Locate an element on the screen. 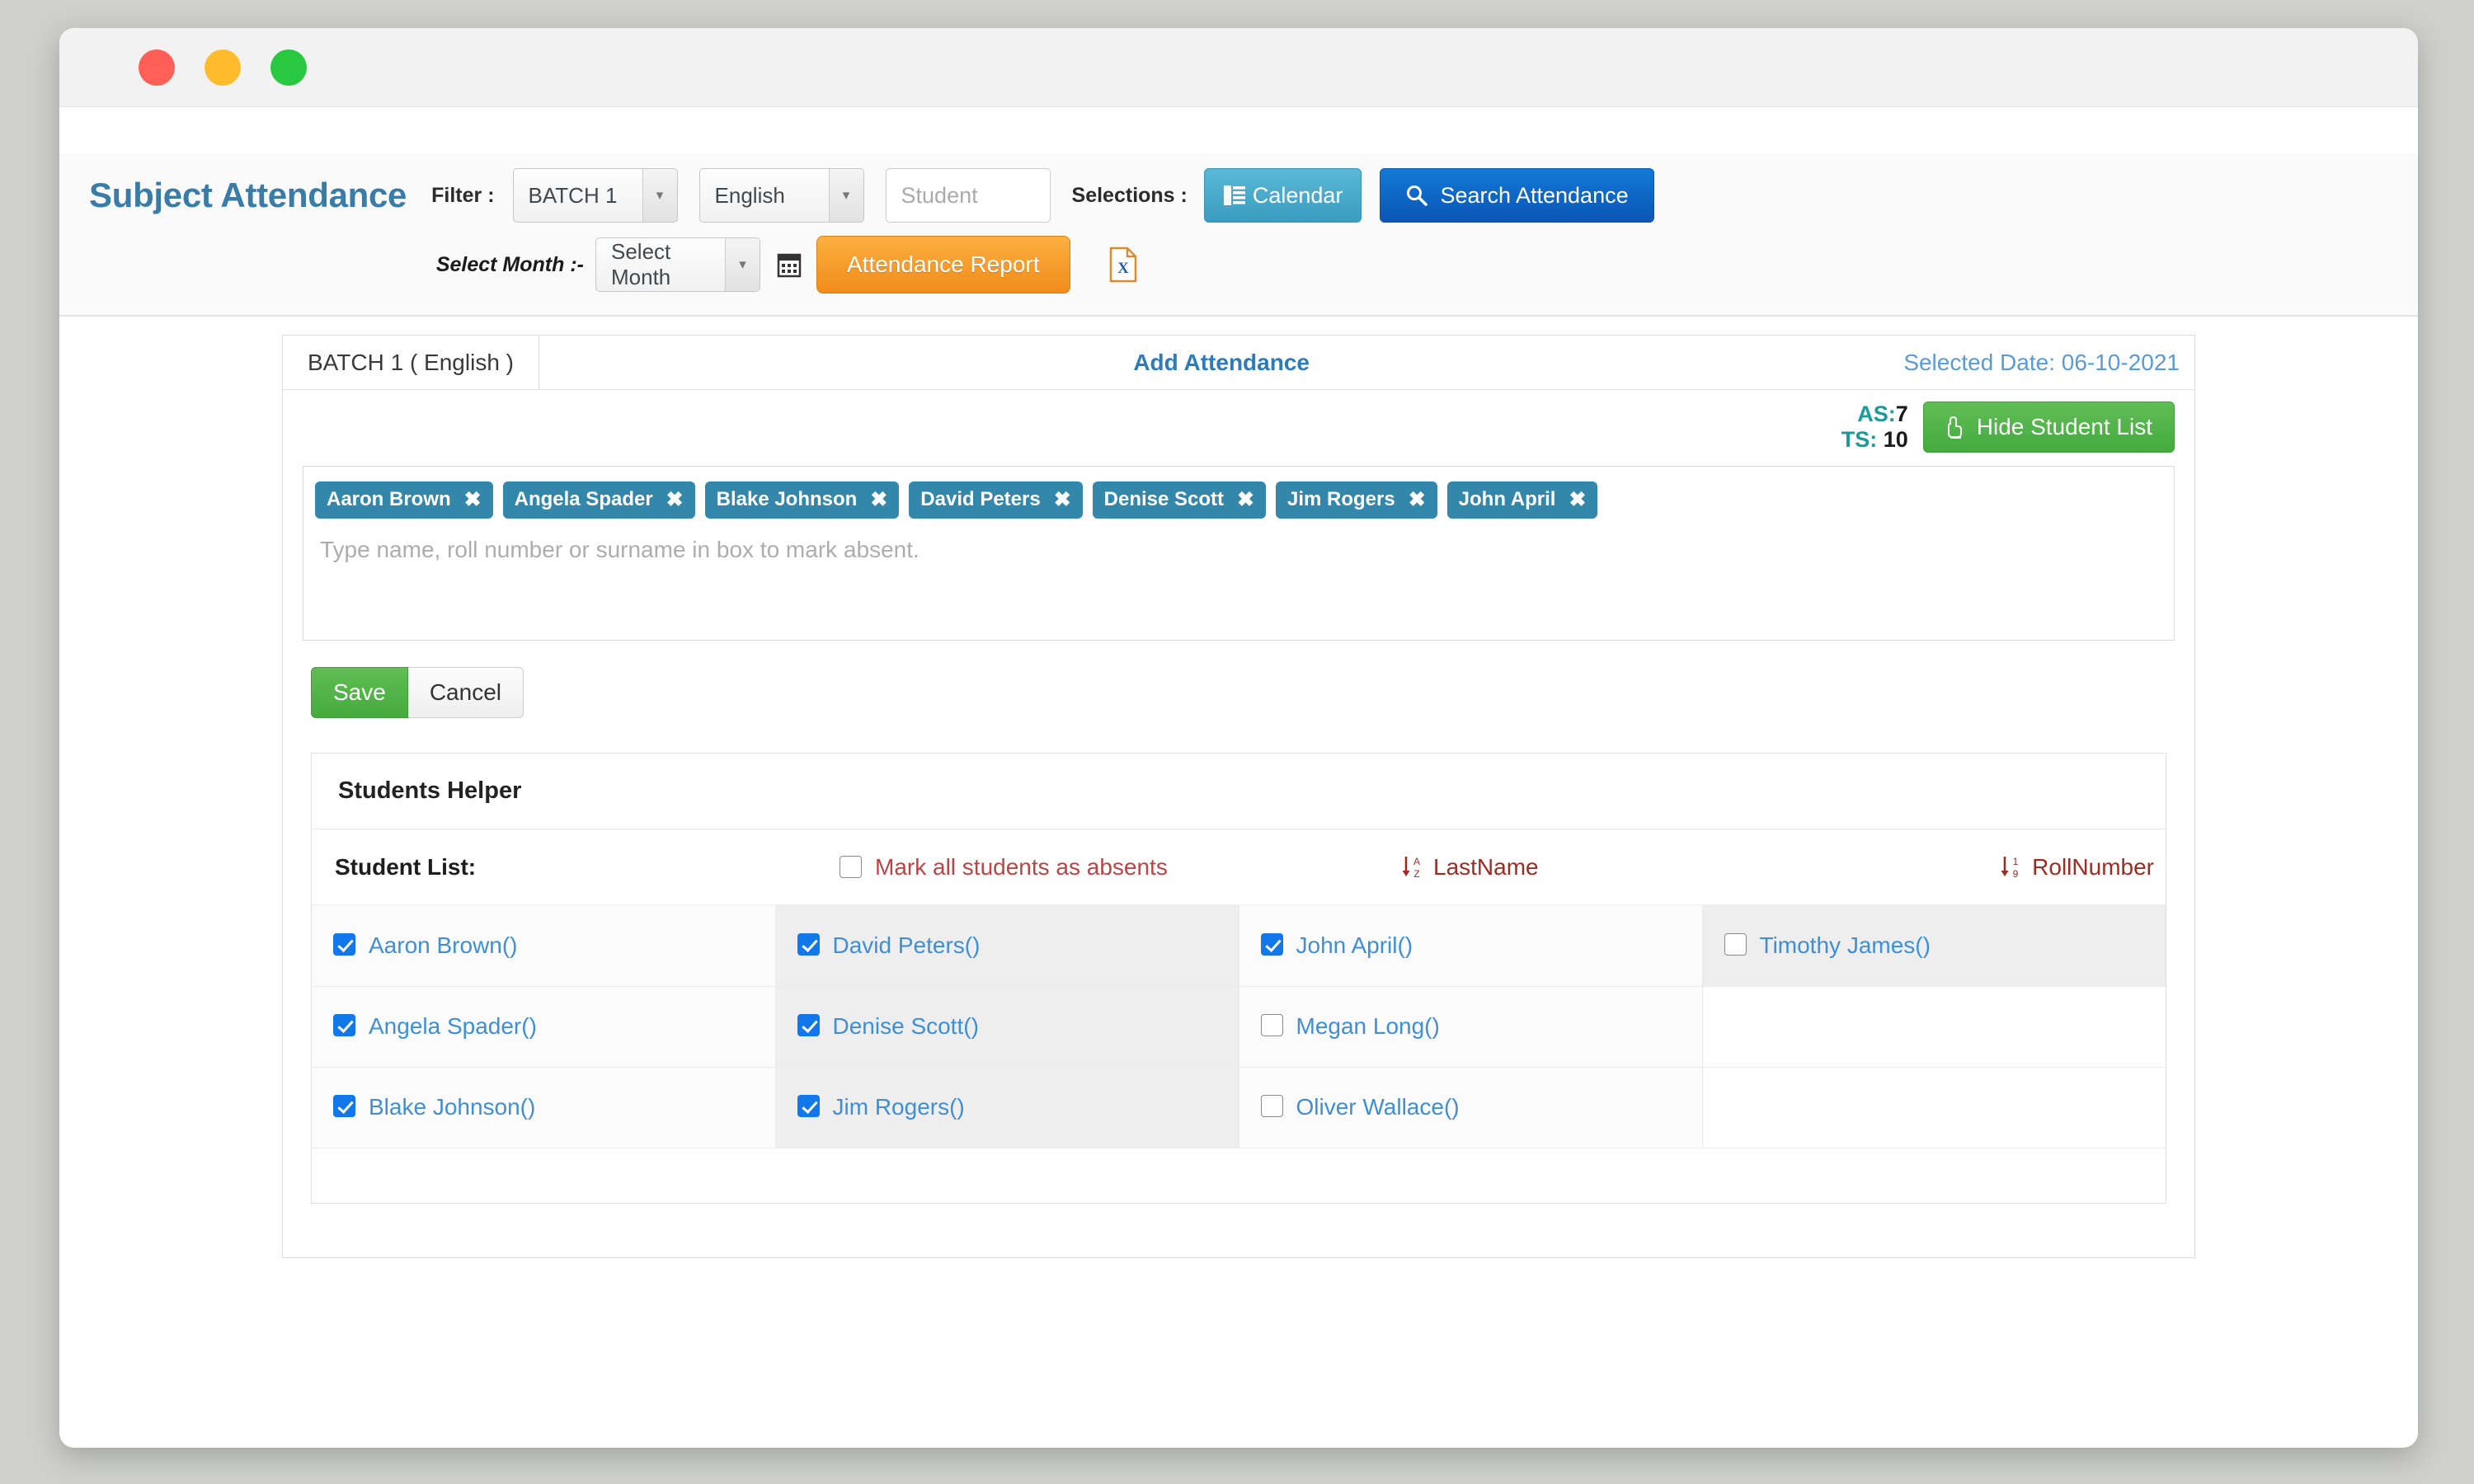 The image size is (2474, 1484). absent-count-label: AS: is located at coordinates (1876, 414).